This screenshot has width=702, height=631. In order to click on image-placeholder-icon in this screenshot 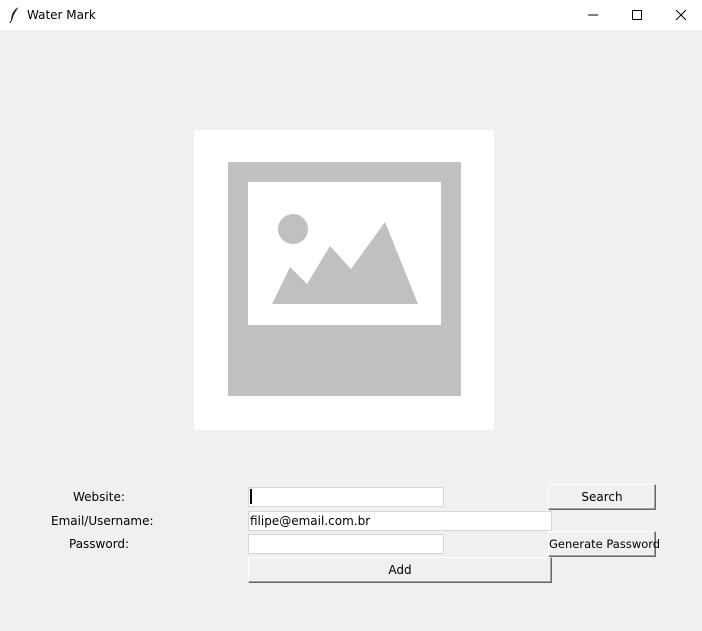, I will do `click(344, 279)`.